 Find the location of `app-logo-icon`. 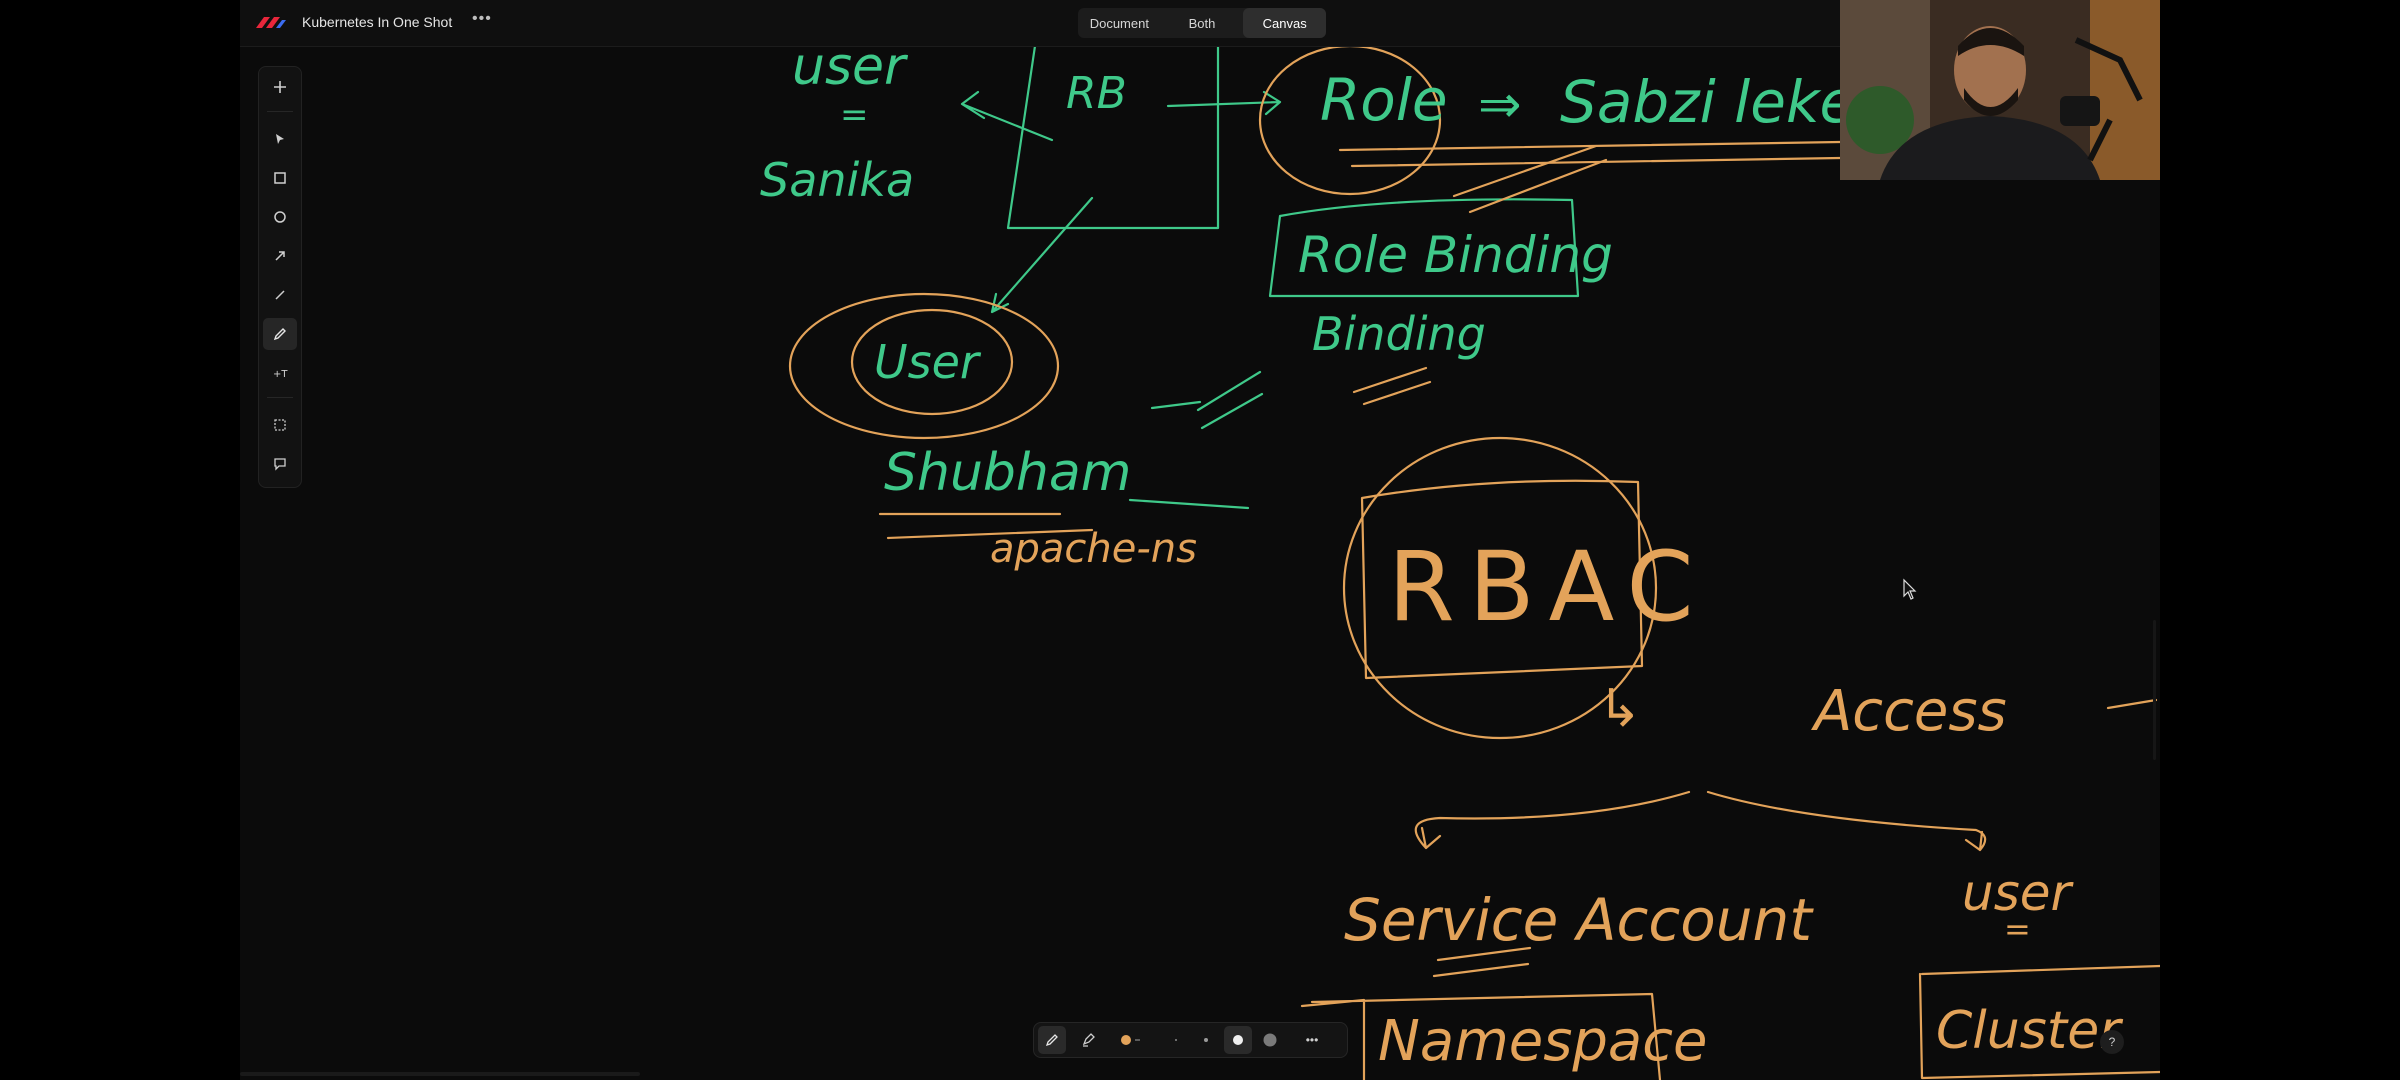

app-logo-icon is located at coordinates (271, 22).